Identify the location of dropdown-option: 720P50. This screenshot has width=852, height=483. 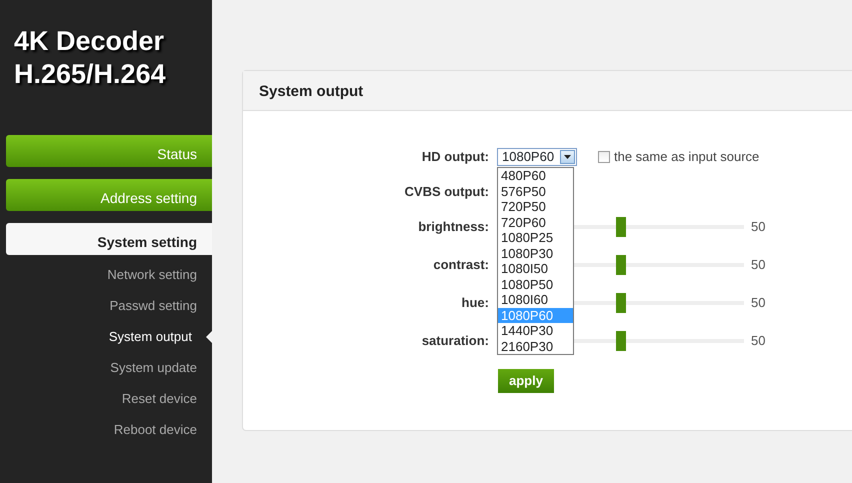
(535, 206).